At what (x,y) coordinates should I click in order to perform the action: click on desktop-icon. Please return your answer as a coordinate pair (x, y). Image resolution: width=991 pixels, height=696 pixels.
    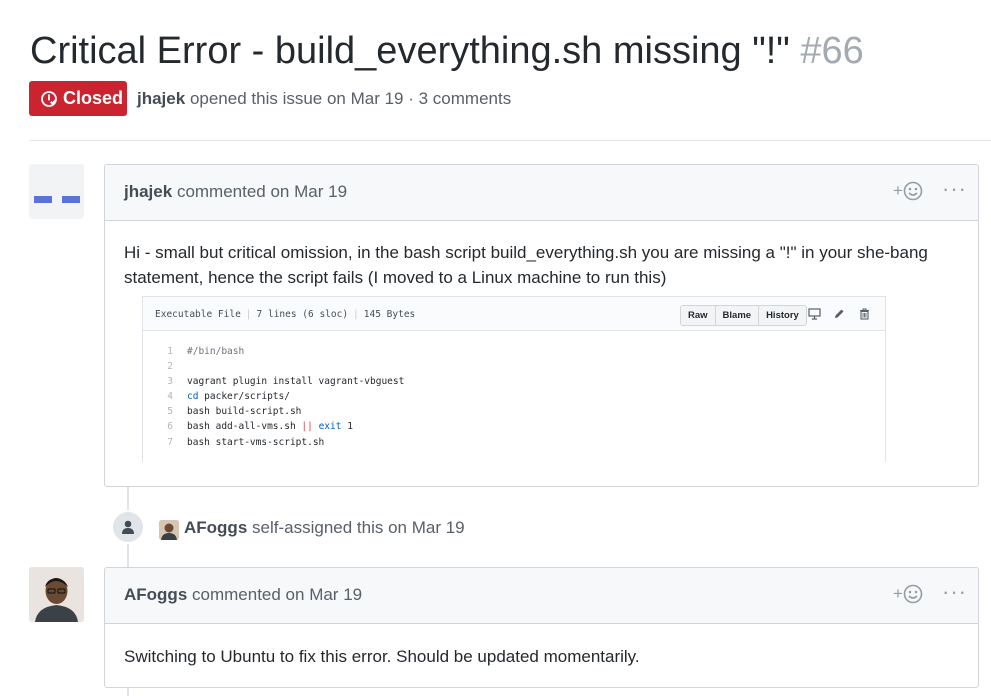
    Looking at the image, I should click on (814, 314).